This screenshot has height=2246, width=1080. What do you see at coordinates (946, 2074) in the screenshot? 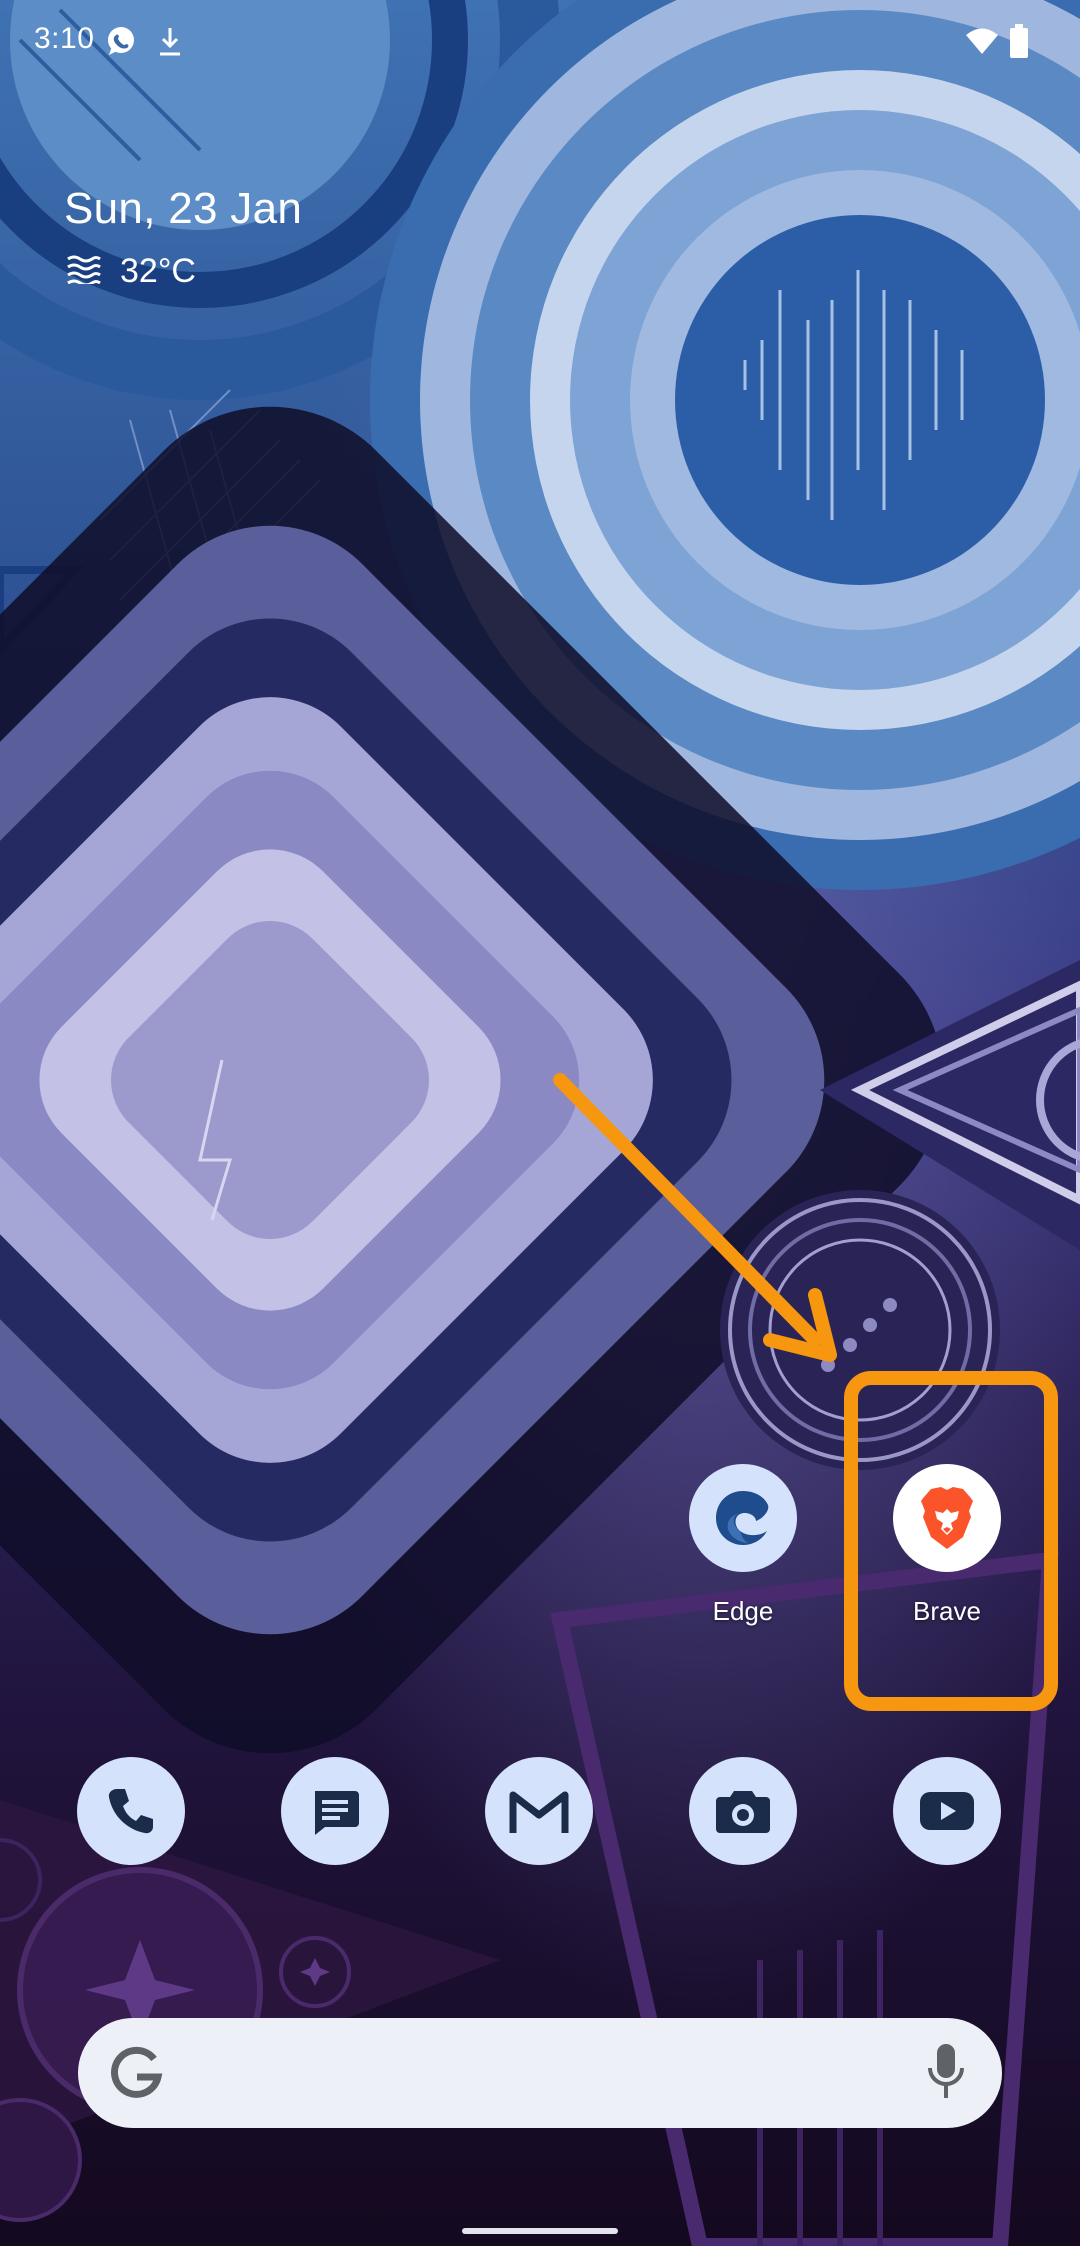
I see `mic-icon` at bounding box center [946, 2074].